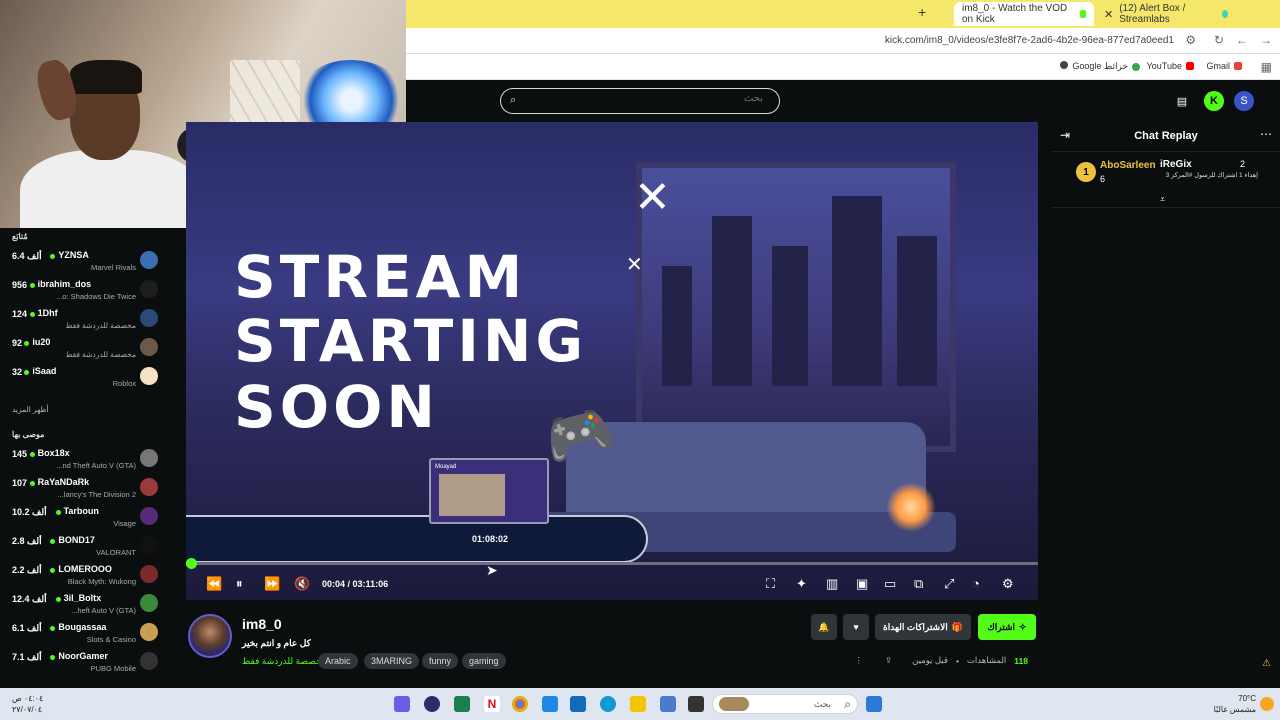  Describe the element at coordinates (1176, 164) in the screenshot. I see `recipient-name: iReGix` at that location.